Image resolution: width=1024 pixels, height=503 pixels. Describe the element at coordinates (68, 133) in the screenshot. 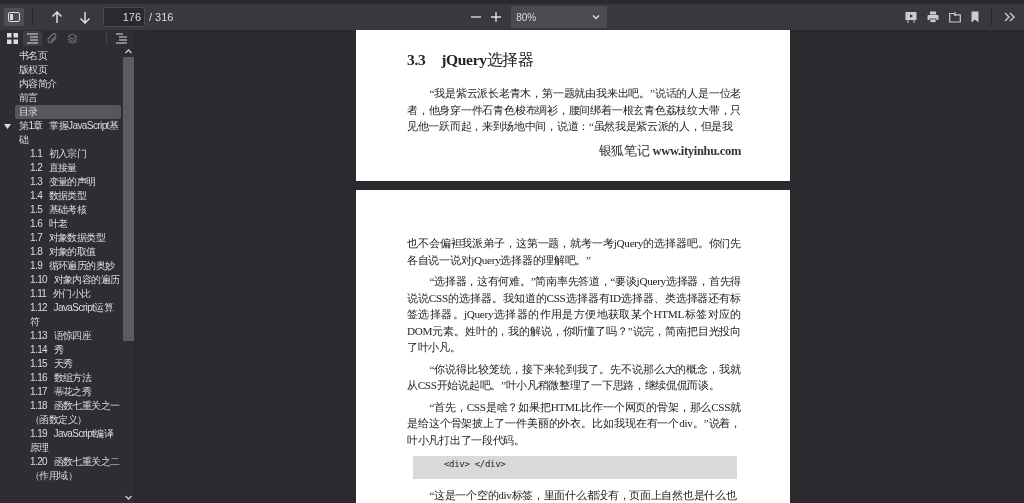

I see `outline-item: 第1章 掌握JavaScript基础` at that location.